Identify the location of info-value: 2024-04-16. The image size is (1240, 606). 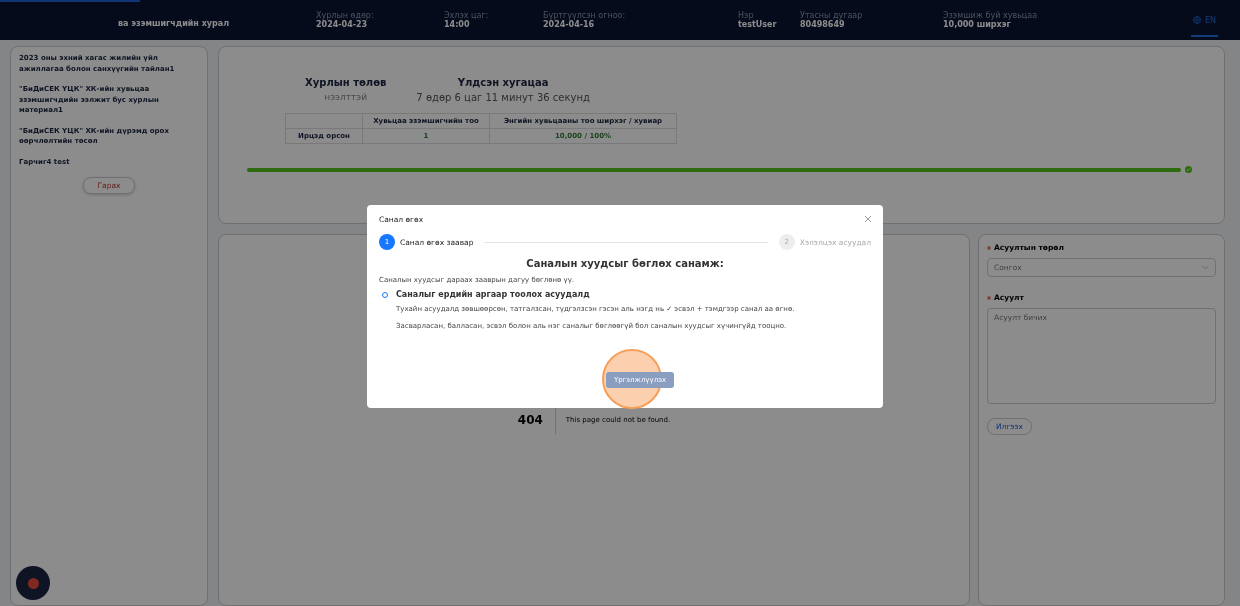
(569, 24).